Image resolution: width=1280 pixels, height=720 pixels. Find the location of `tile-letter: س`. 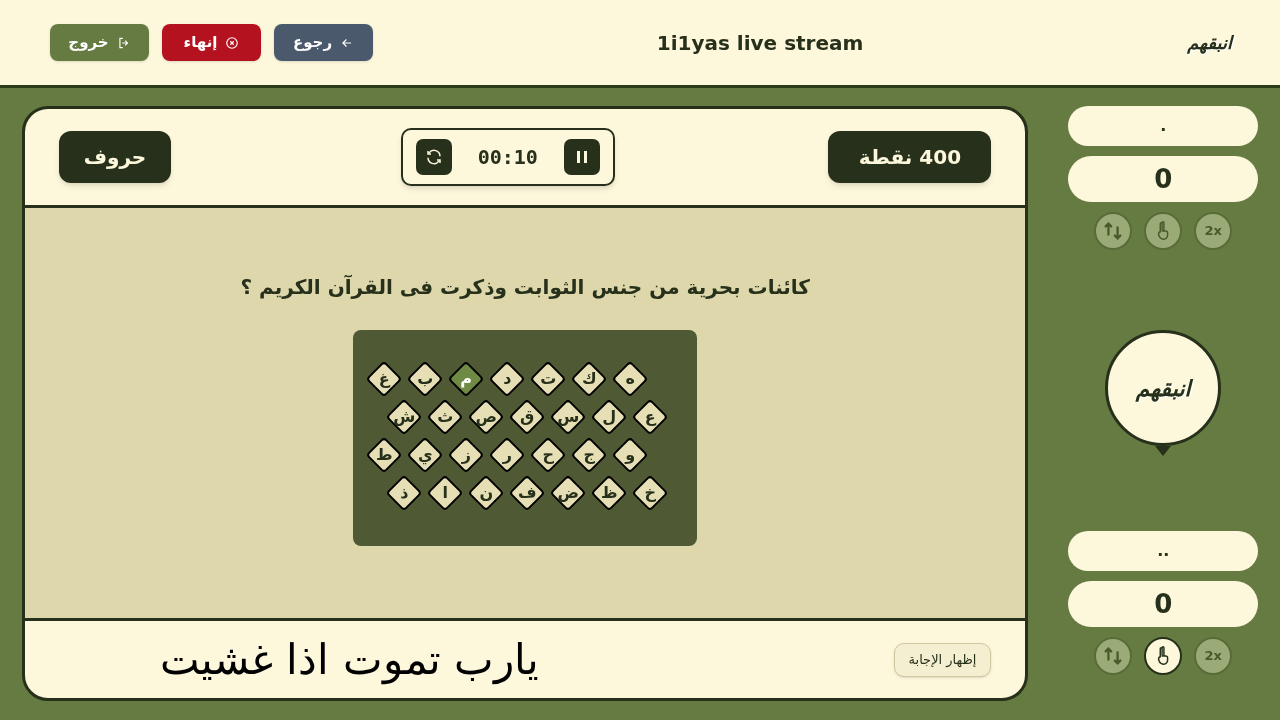

tile-letter: س is located at coordinates (568, 417).